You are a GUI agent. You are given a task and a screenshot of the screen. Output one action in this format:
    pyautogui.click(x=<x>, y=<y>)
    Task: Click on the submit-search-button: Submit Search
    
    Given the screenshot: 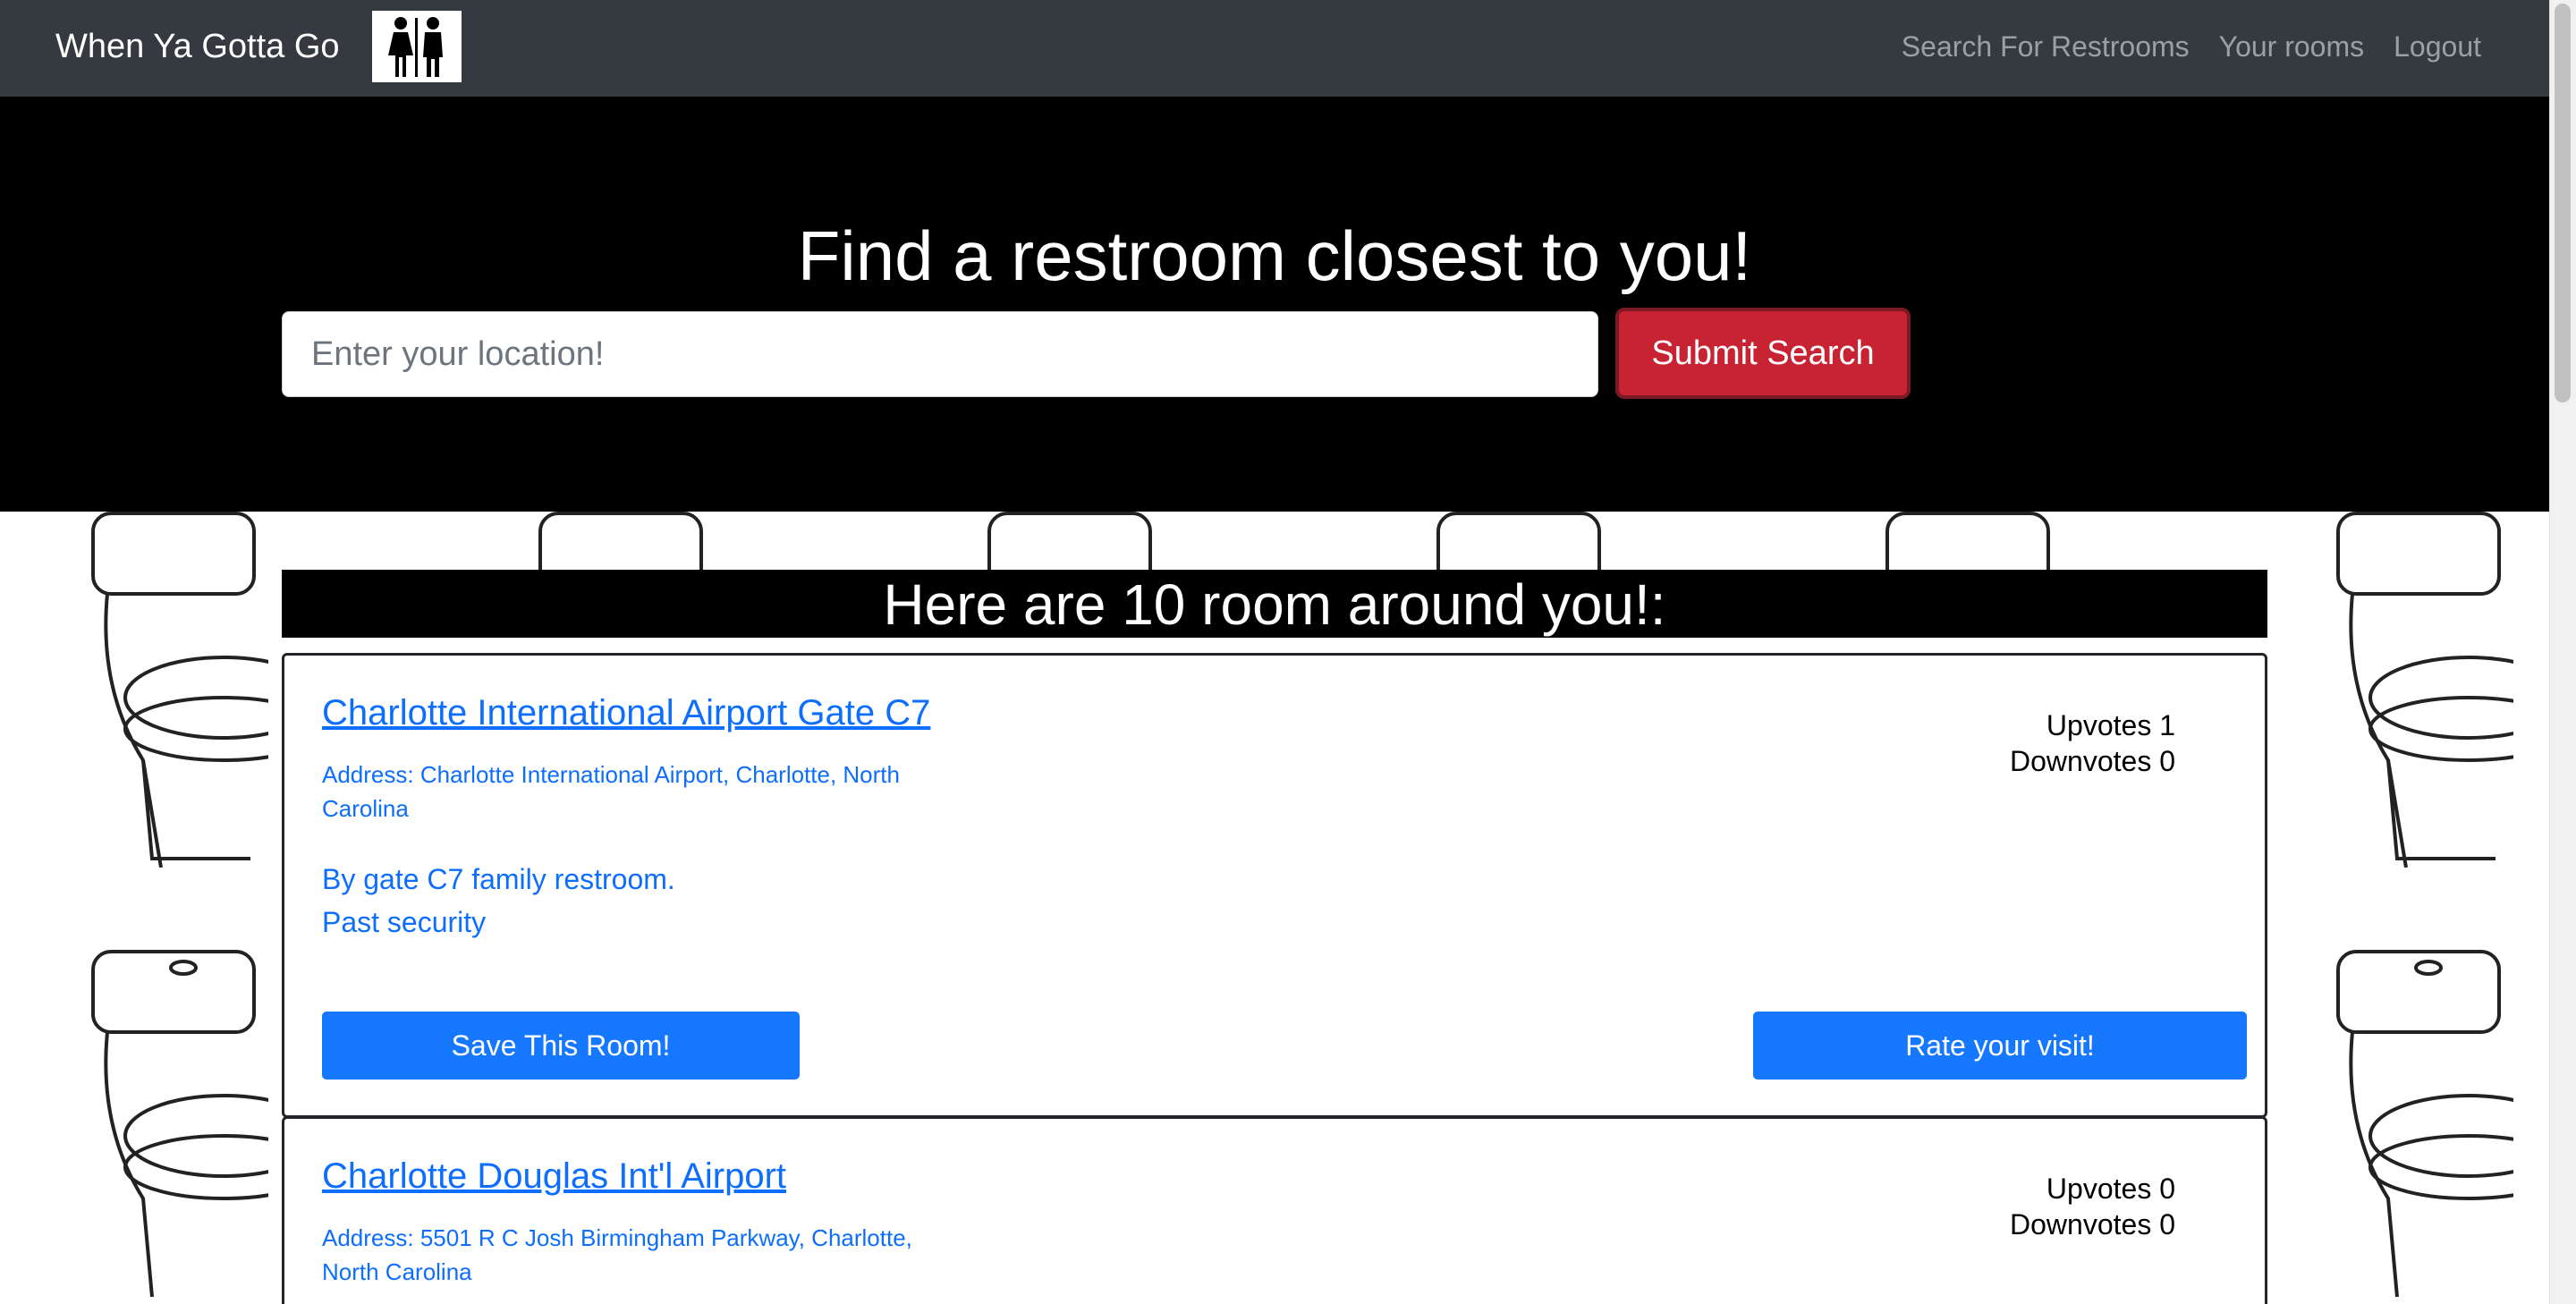 What is the action you would take?
    pyautogui.click(x=1763, y=353)
    